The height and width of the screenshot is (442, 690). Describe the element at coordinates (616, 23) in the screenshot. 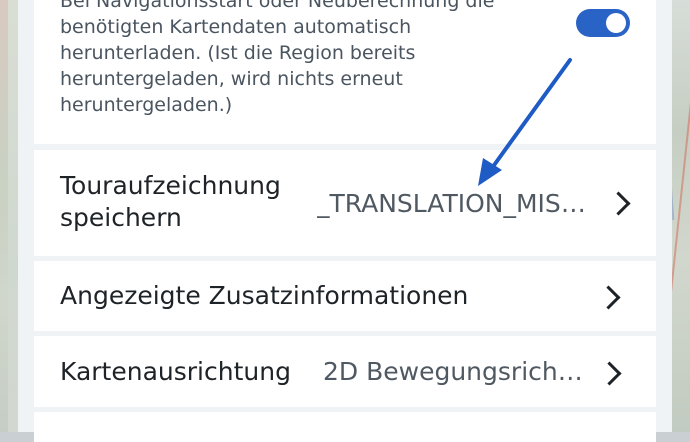

I see `toggle-knob` at that location.